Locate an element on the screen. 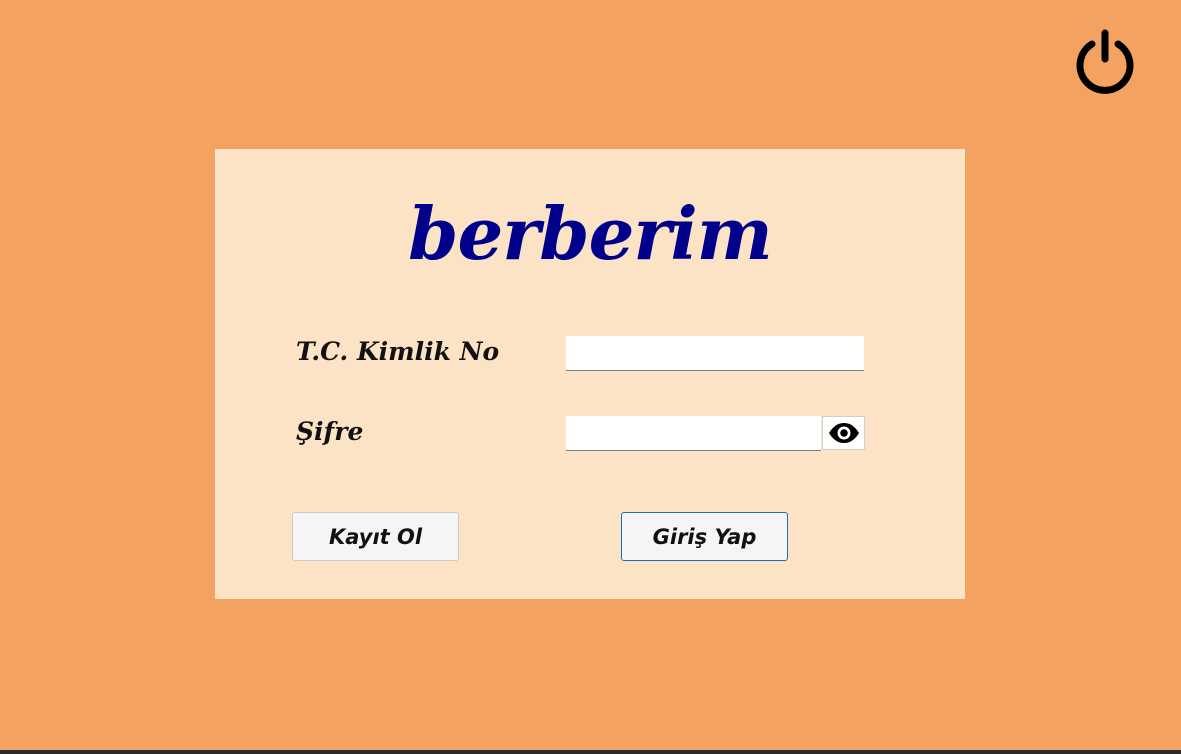 The height and width of the screenshot is (754, 1181). power-button is located at coordinates (1105, 61).